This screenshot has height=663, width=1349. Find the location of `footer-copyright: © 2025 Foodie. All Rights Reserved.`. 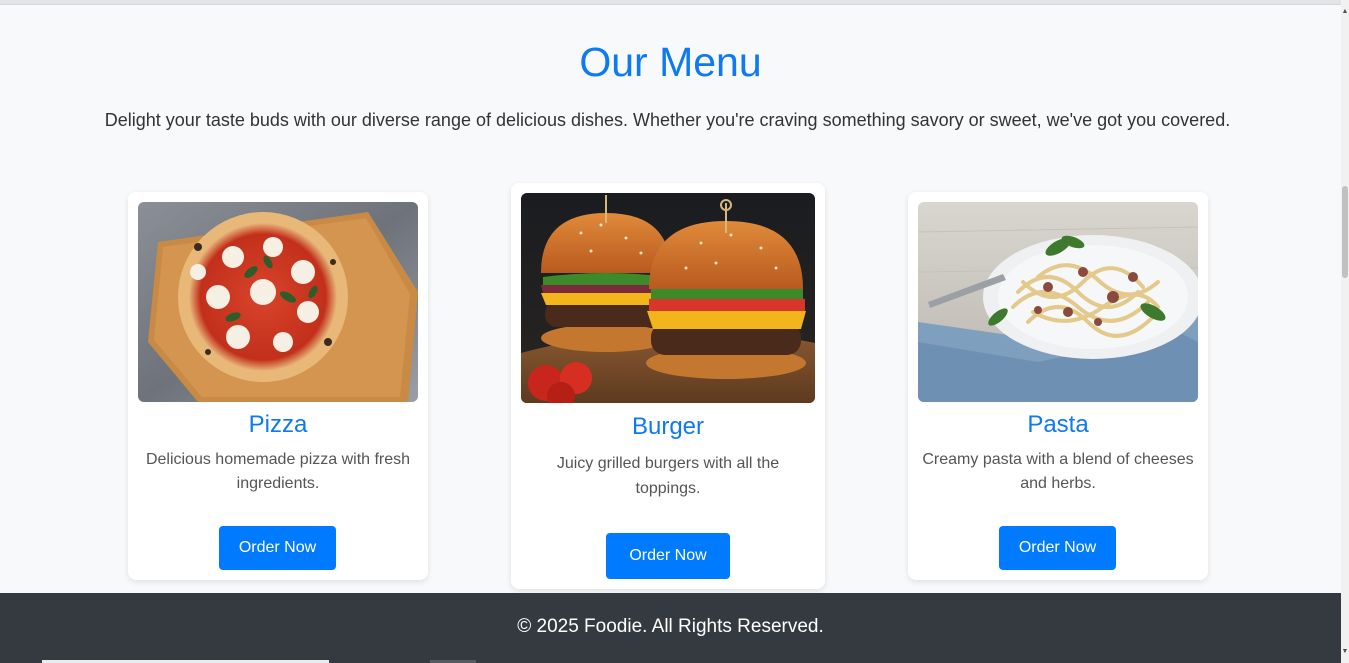

footer-copyright: © 2025 Foodie. All Rights Reserved. is located at coordinates (670, 626).